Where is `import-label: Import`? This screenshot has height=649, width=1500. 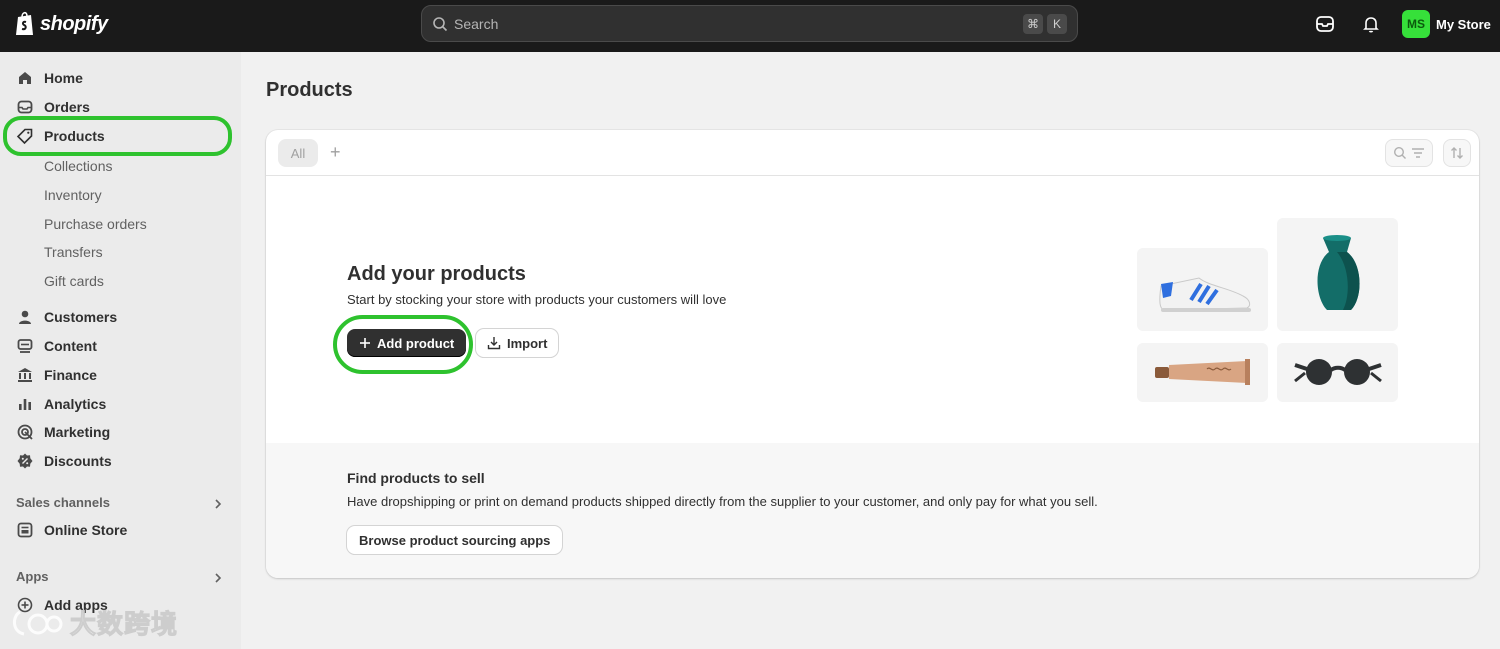
import-label: Import is located at coordinates (527, 343).